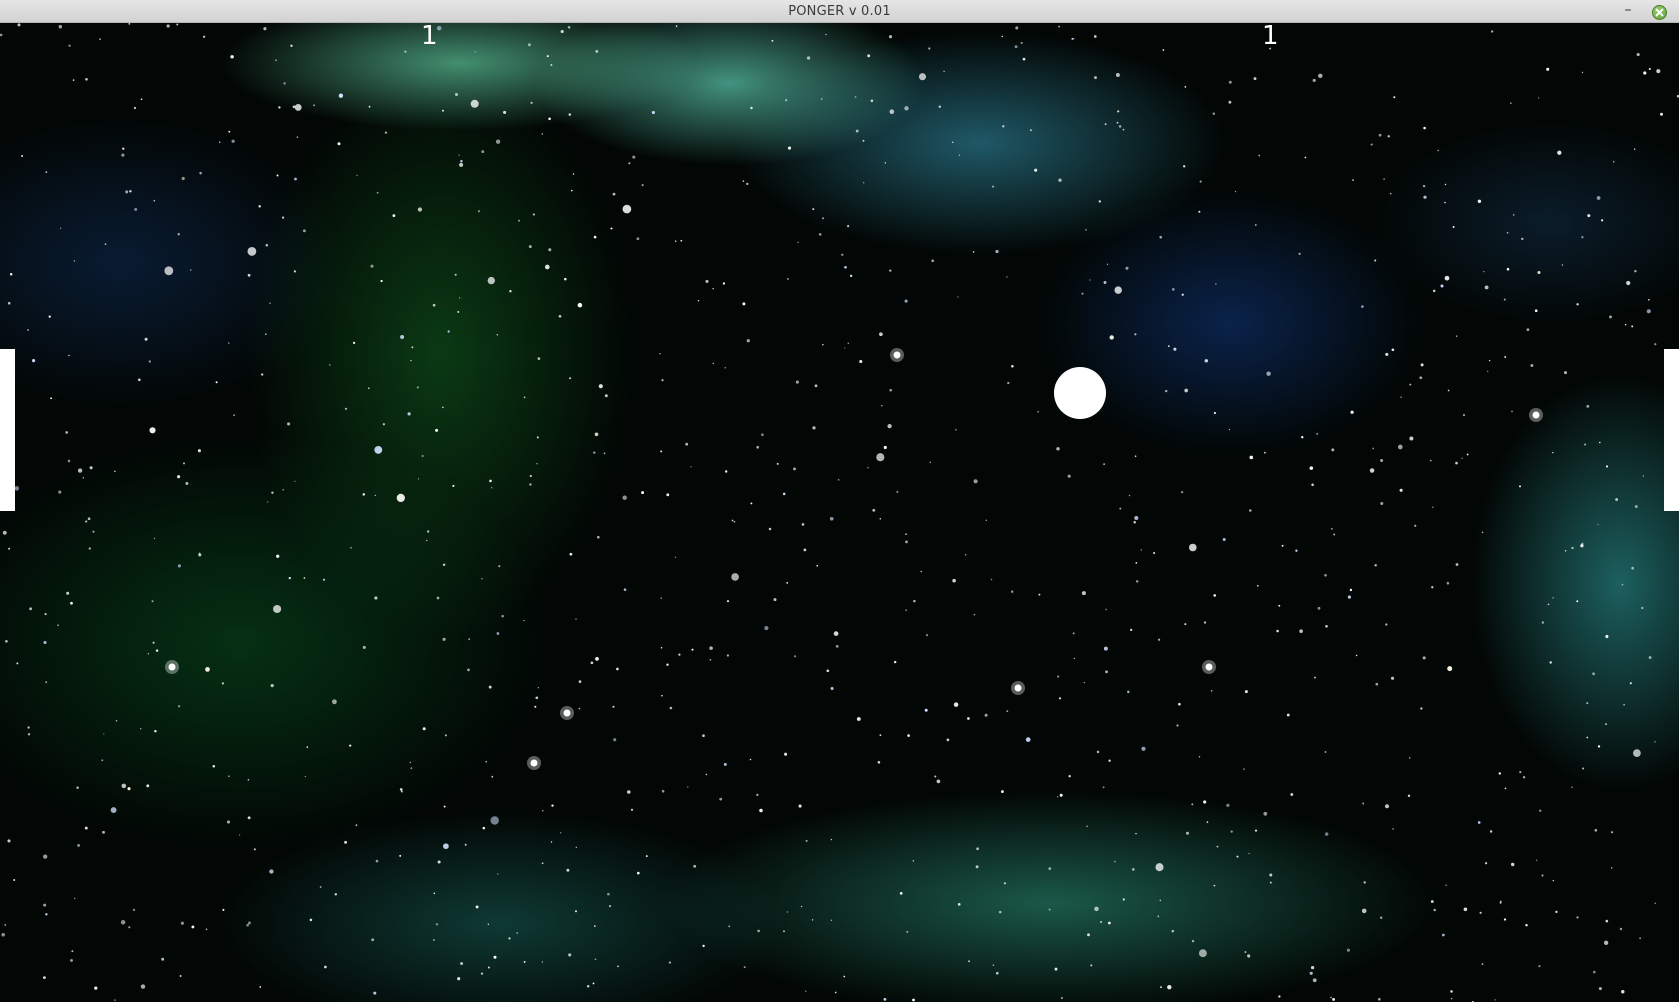 This screenshot has height=1002, width=1679. I want to click on title-bar: PONGER v 0.01 –, so click(839, 11).